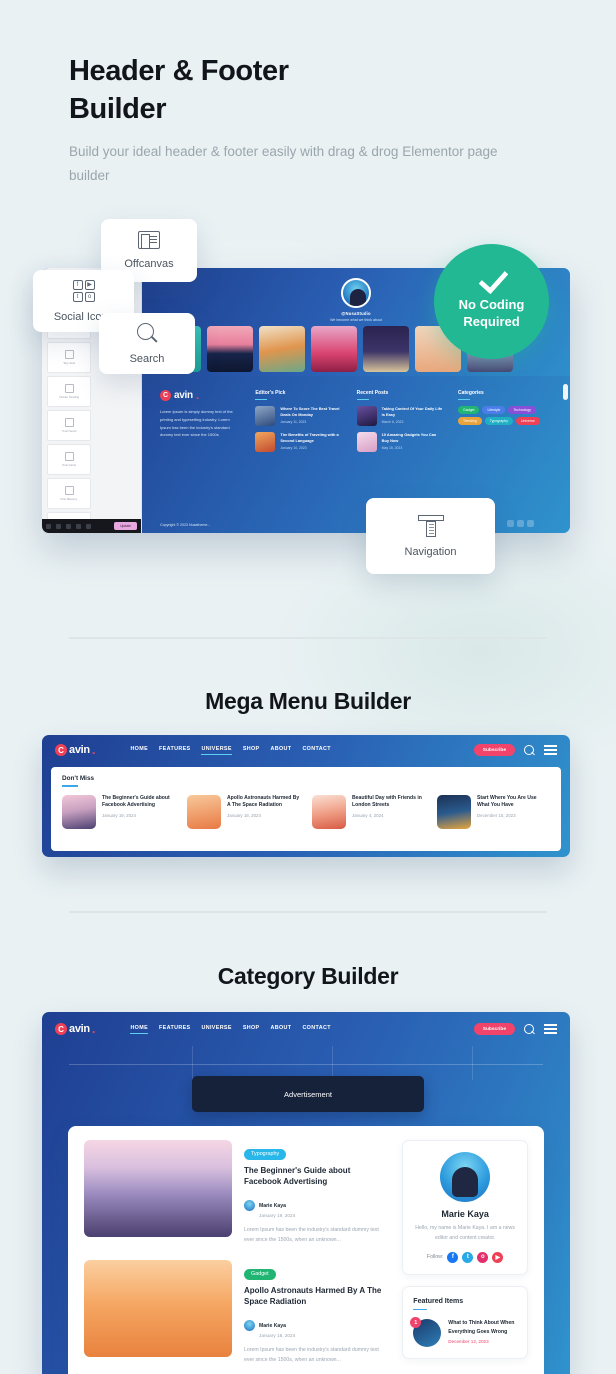 The height and width of the screenshot is (1374, 616). What do you see at coordinates (69, 425) in the screenshot?
I see `widget-item: Post Heroic` at bounding box center [69, 425].